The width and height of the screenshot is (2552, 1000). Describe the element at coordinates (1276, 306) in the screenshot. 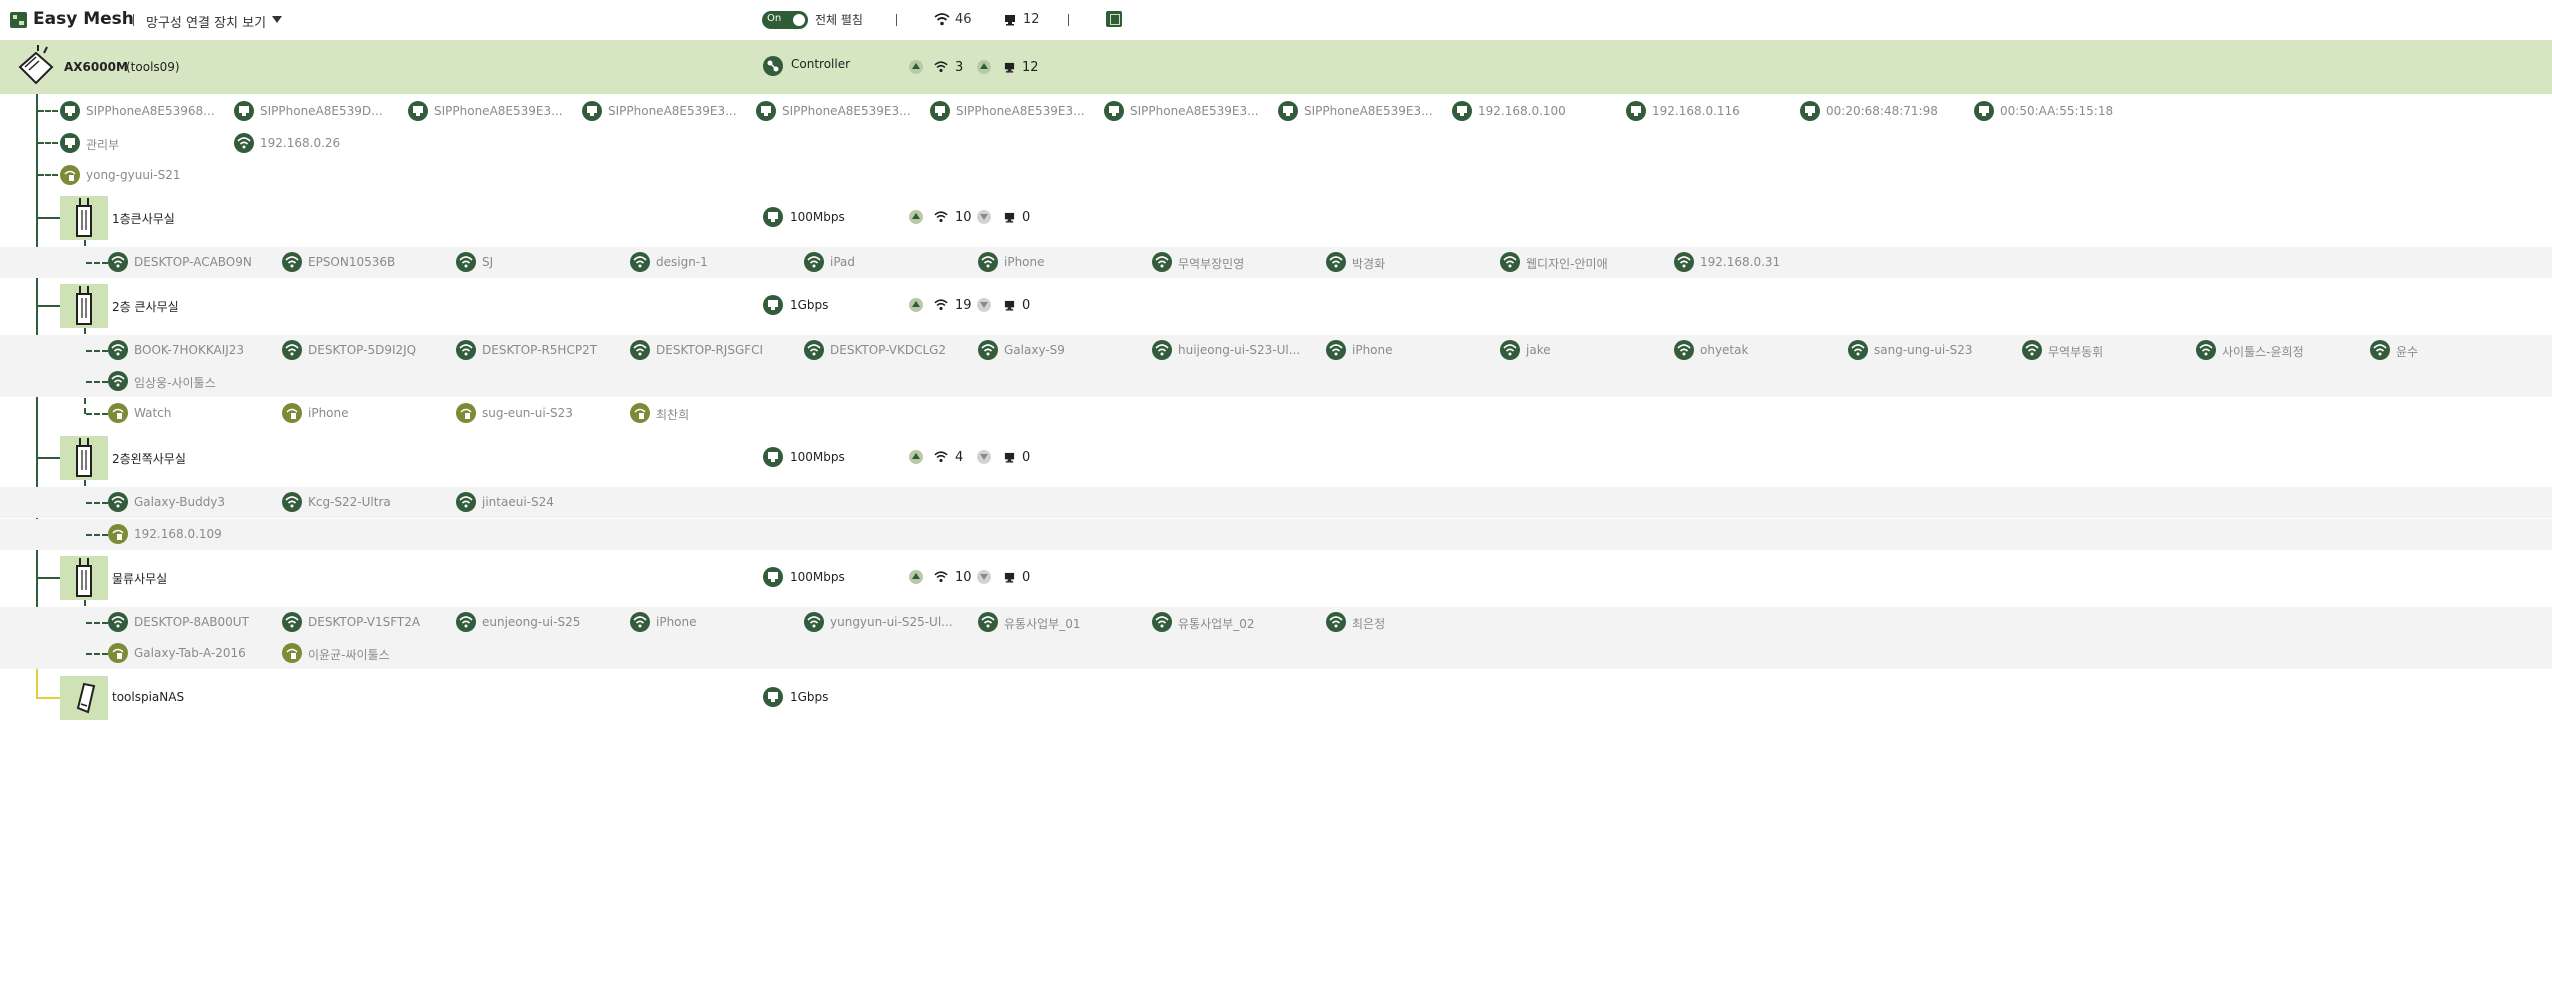

I see `mesh-node-row: 2층 큰사무실 1Gbps 19 0` at that location.